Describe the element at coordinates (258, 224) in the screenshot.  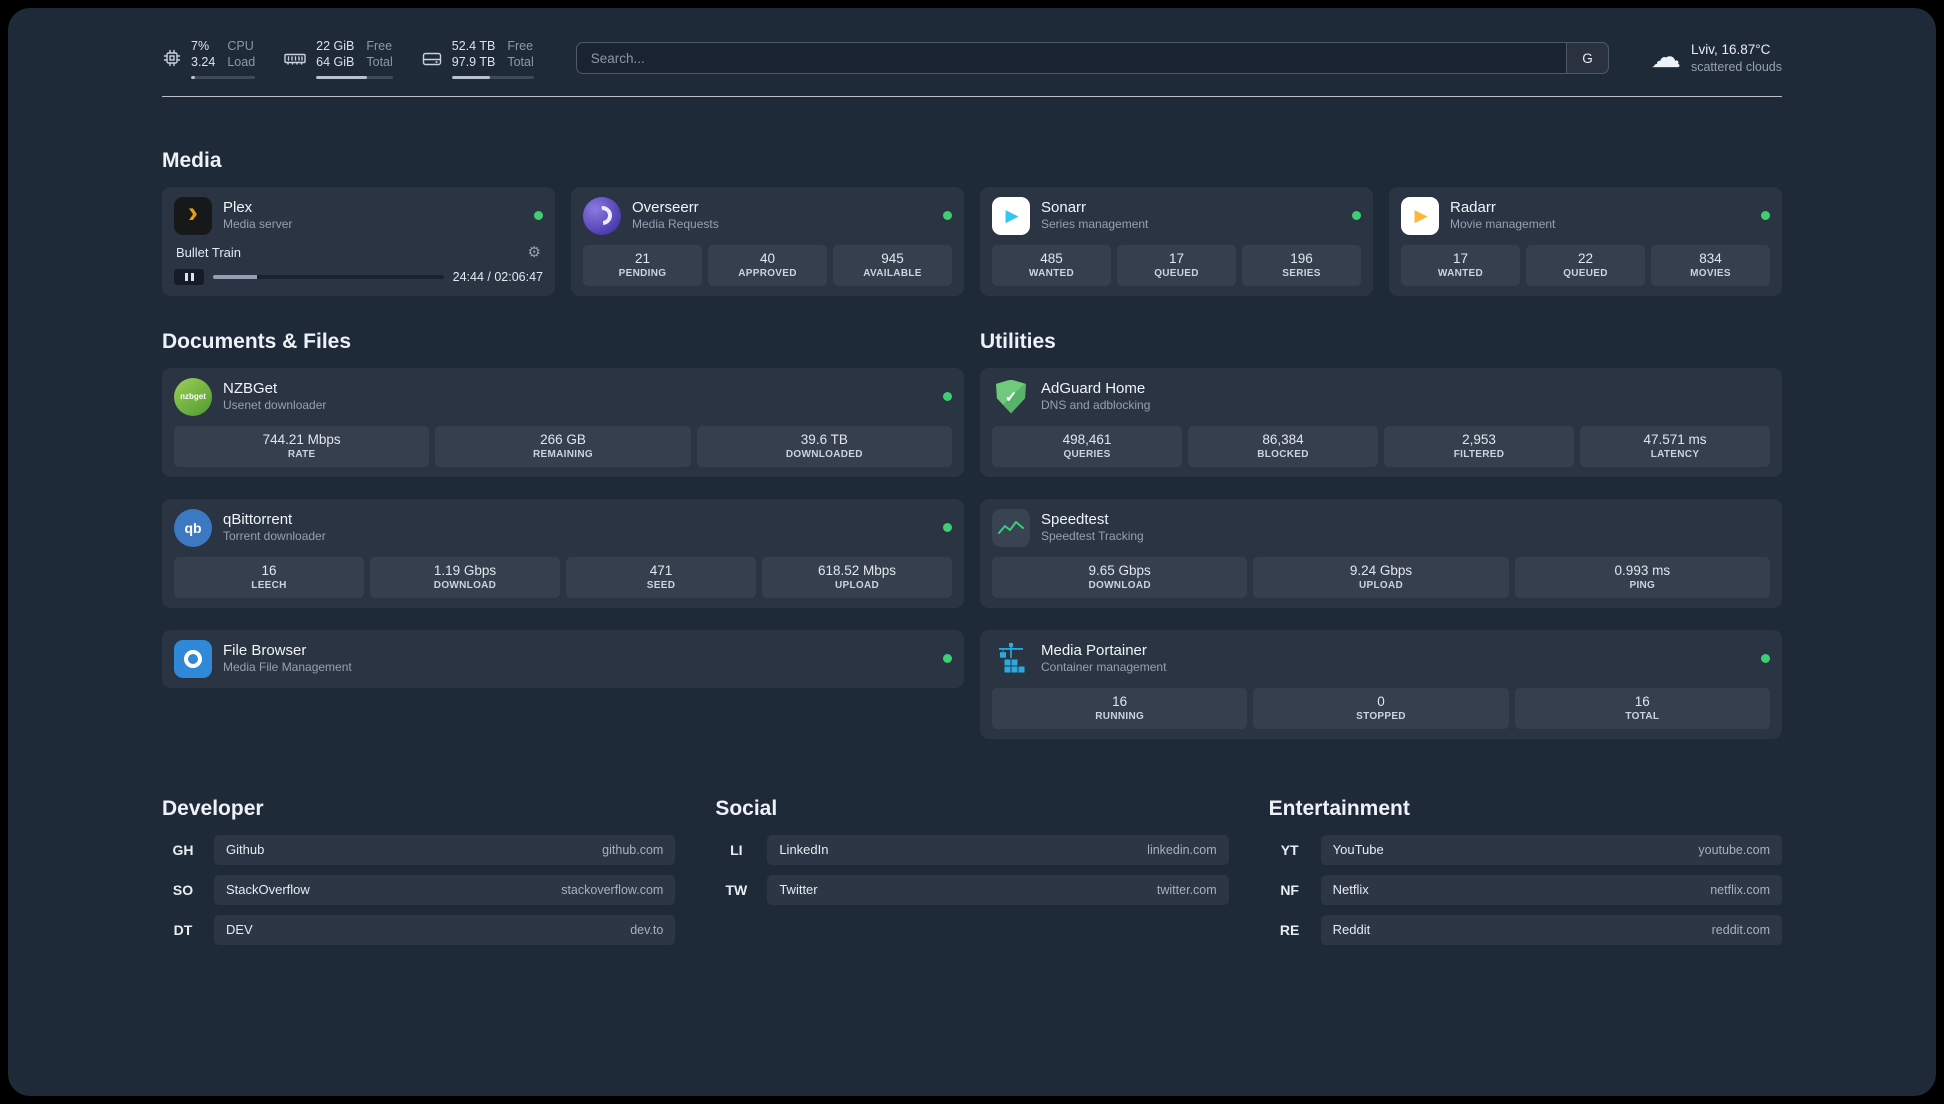
I see `app-subtitle: Media server` at that location.